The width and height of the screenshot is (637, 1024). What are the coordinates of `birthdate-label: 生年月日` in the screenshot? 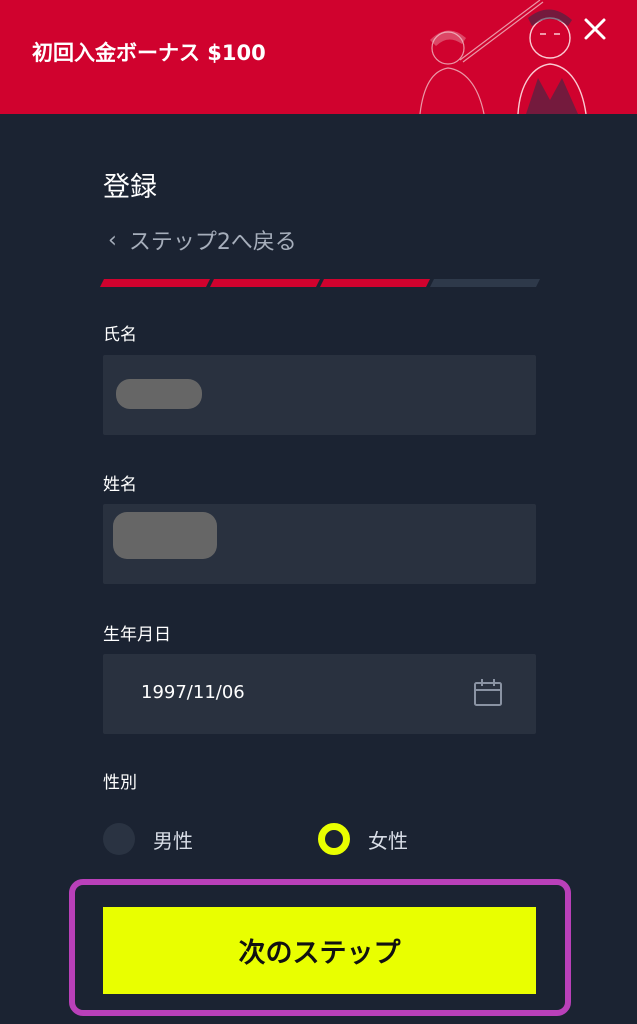 It's located at (137, 635).